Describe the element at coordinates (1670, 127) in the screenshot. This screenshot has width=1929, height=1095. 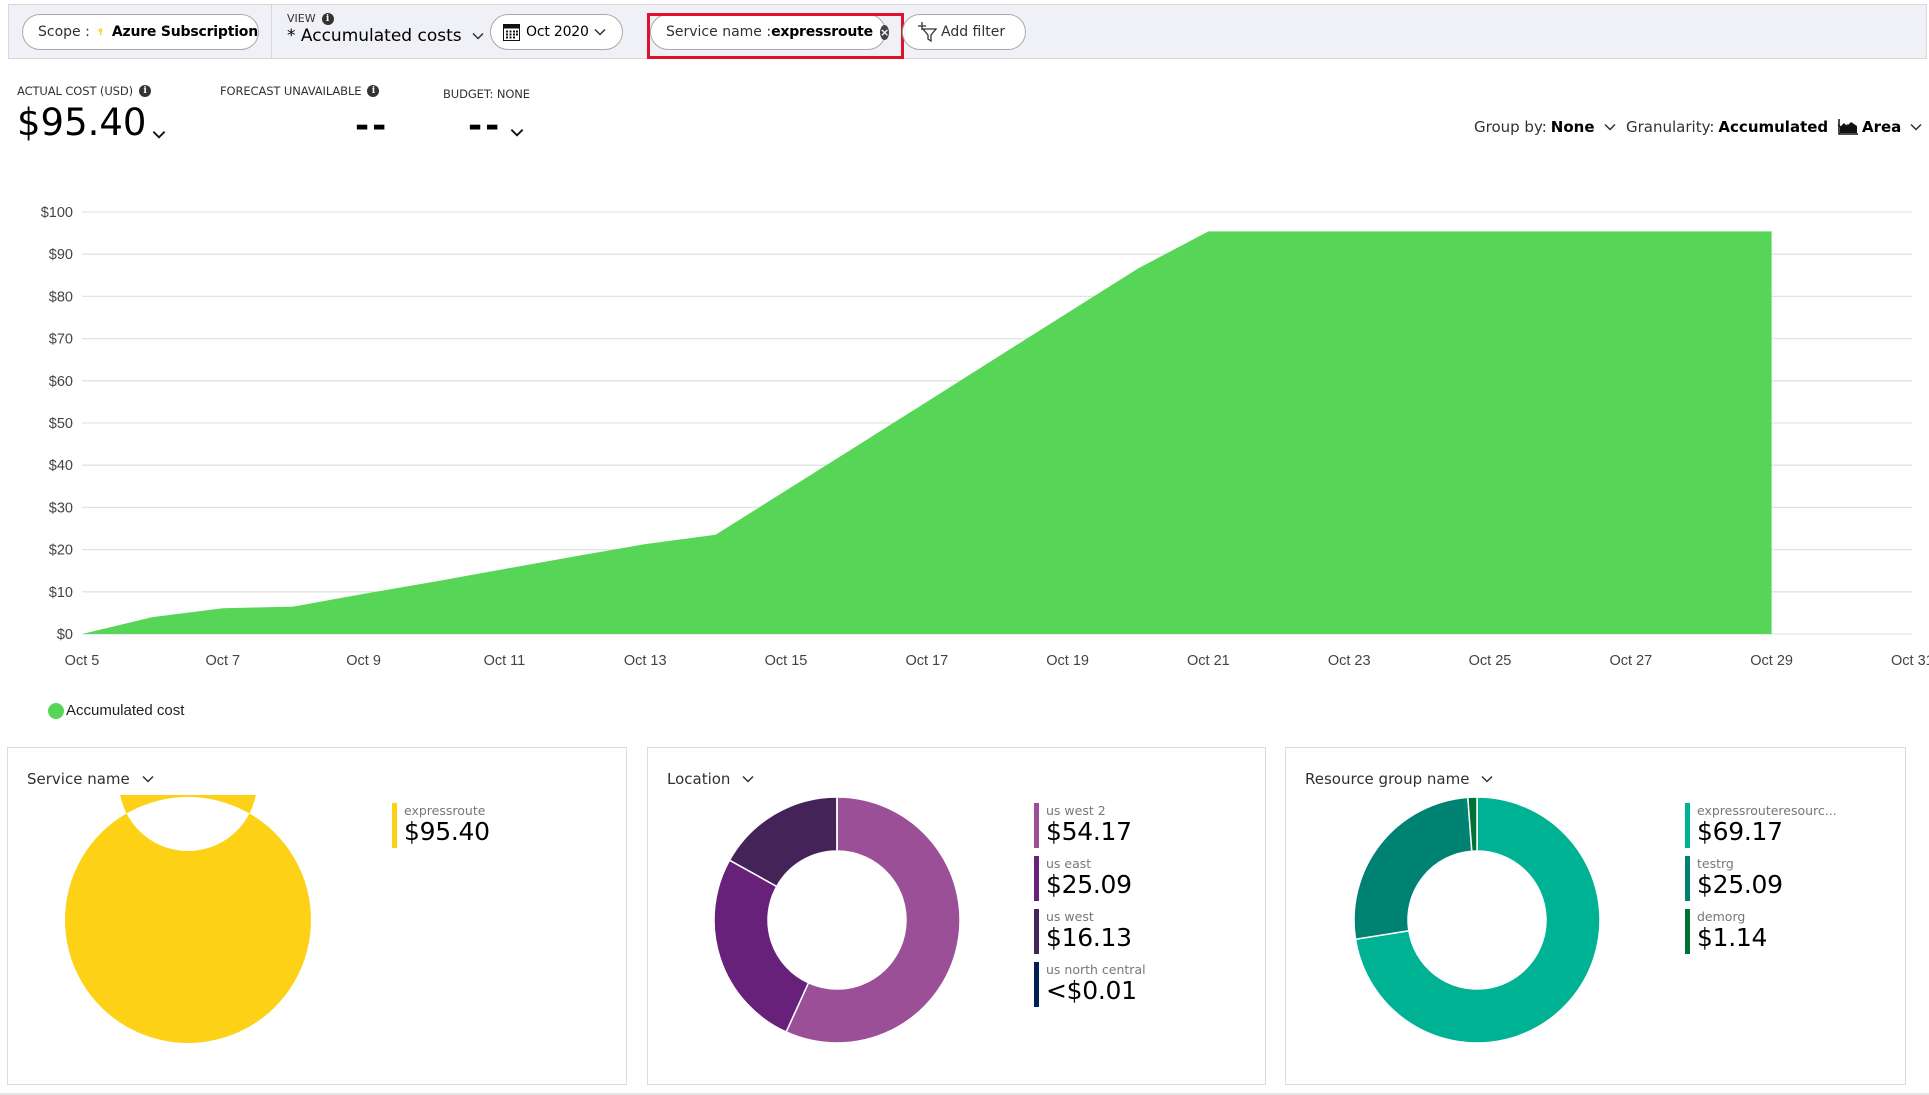
I see `granularity-label: Granularity:` at that location.